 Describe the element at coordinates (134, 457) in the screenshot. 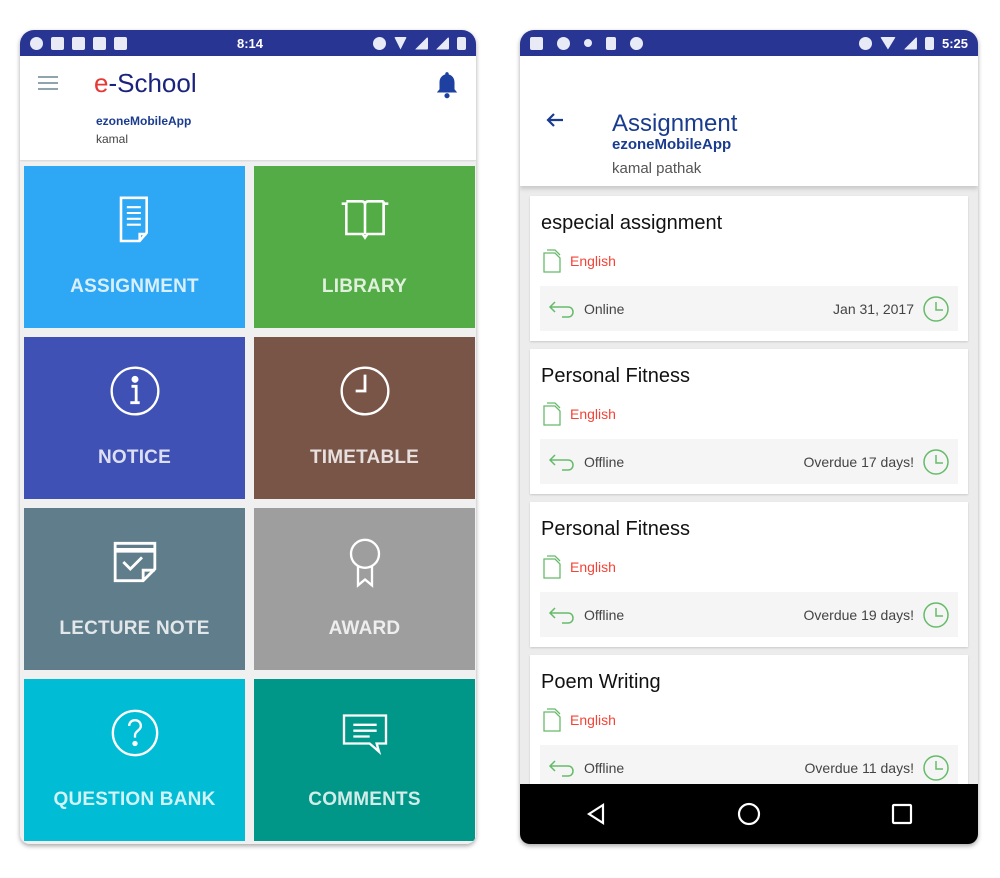

I see `tile-label: NOTICE` at that location.